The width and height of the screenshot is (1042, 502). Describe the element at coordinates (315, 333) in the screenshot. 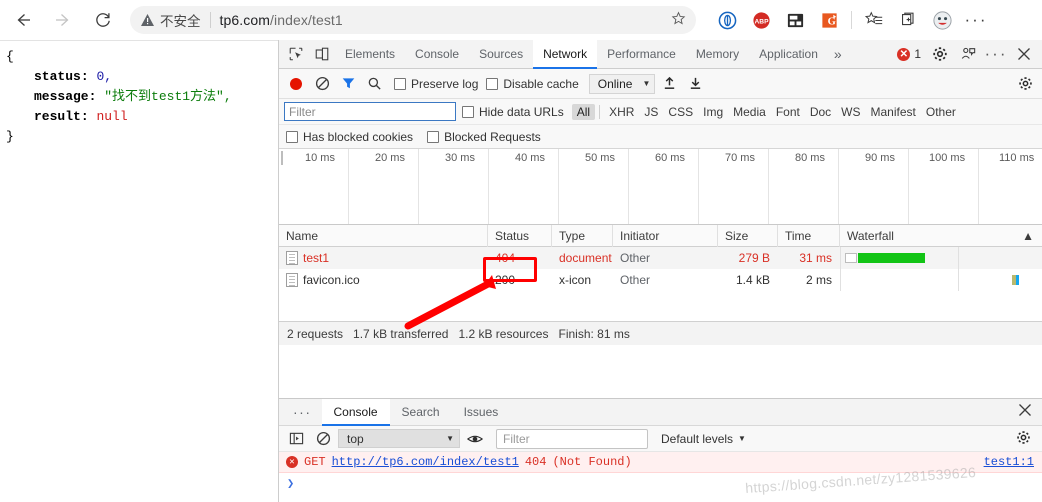

I see `summary-requests: 2 requests` at that location.